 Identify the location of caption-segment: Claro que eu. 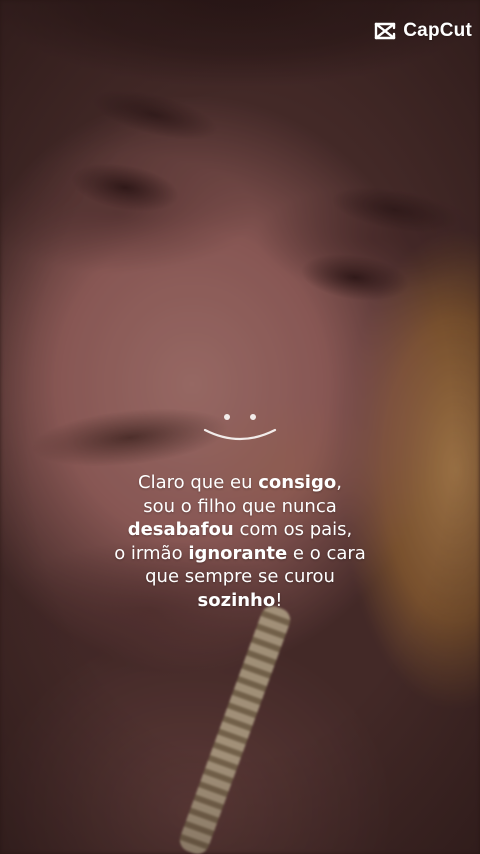
(198, 482).